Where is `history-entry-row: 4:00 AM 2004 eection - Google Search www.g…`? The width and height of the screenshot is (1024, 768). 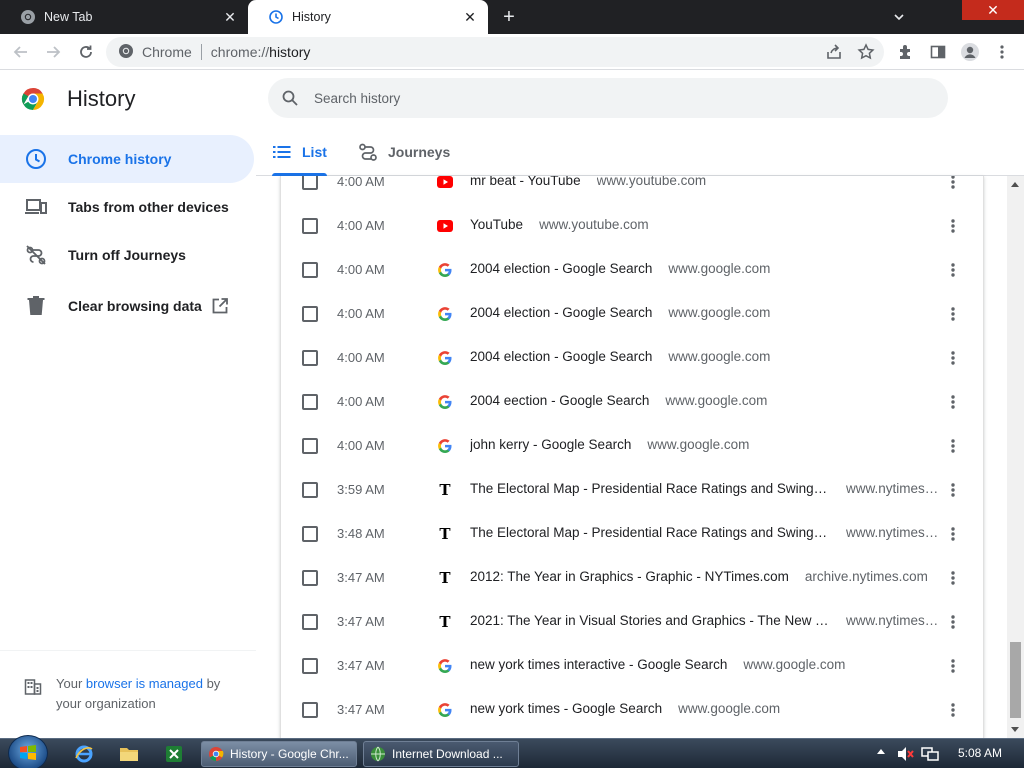 history-entry-row: 4:00 AM 2004 eection - Google Search www.g… is located at coordinates (632, 402).